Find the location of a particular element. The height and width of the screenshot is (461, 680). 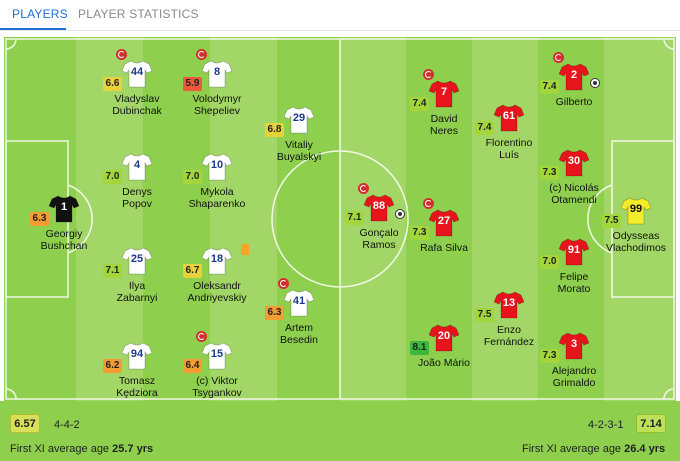

shirt-number: 25 is located at coordinates (137, 259).